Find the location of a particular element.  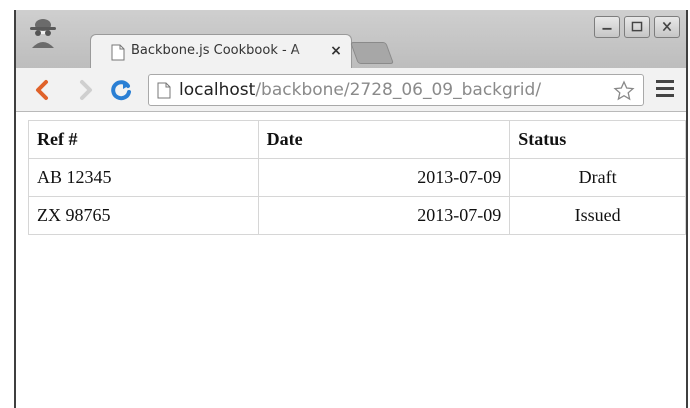

minimize-button is located at coordinates (607, 27).